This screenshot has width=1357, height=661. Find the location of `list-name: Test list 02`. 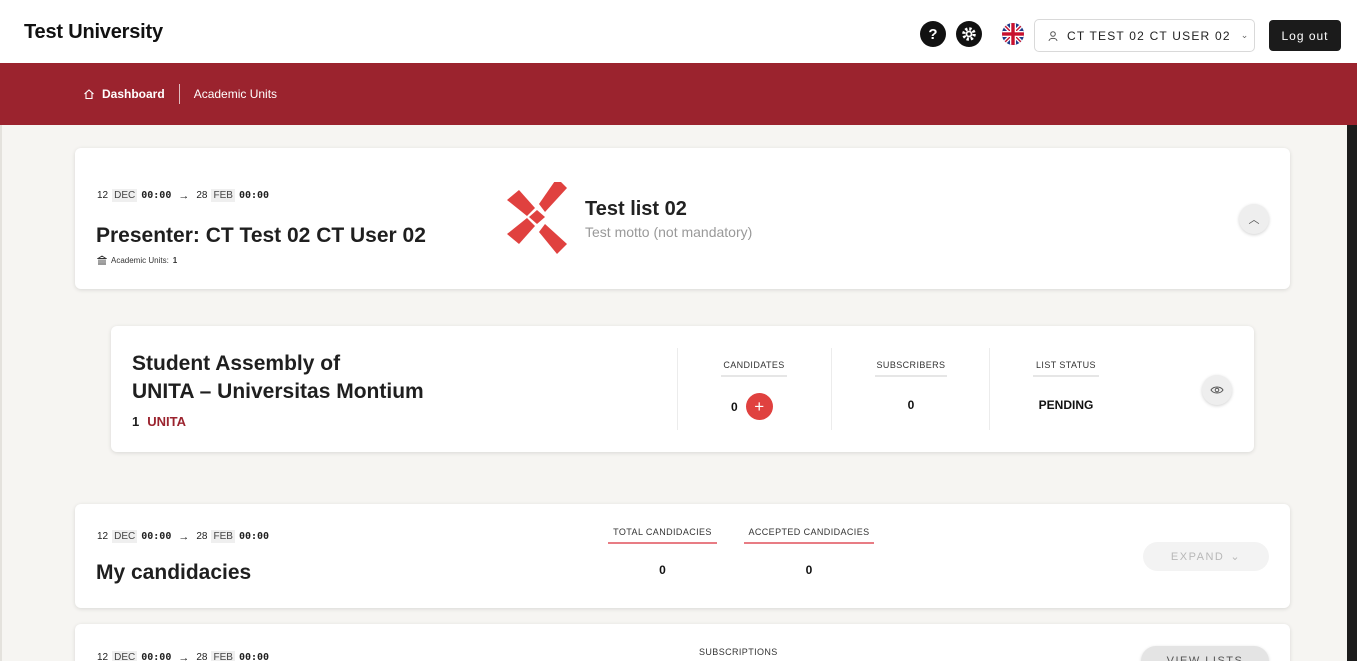

list-name: Test list 02 is located at coordinates (636, 209).